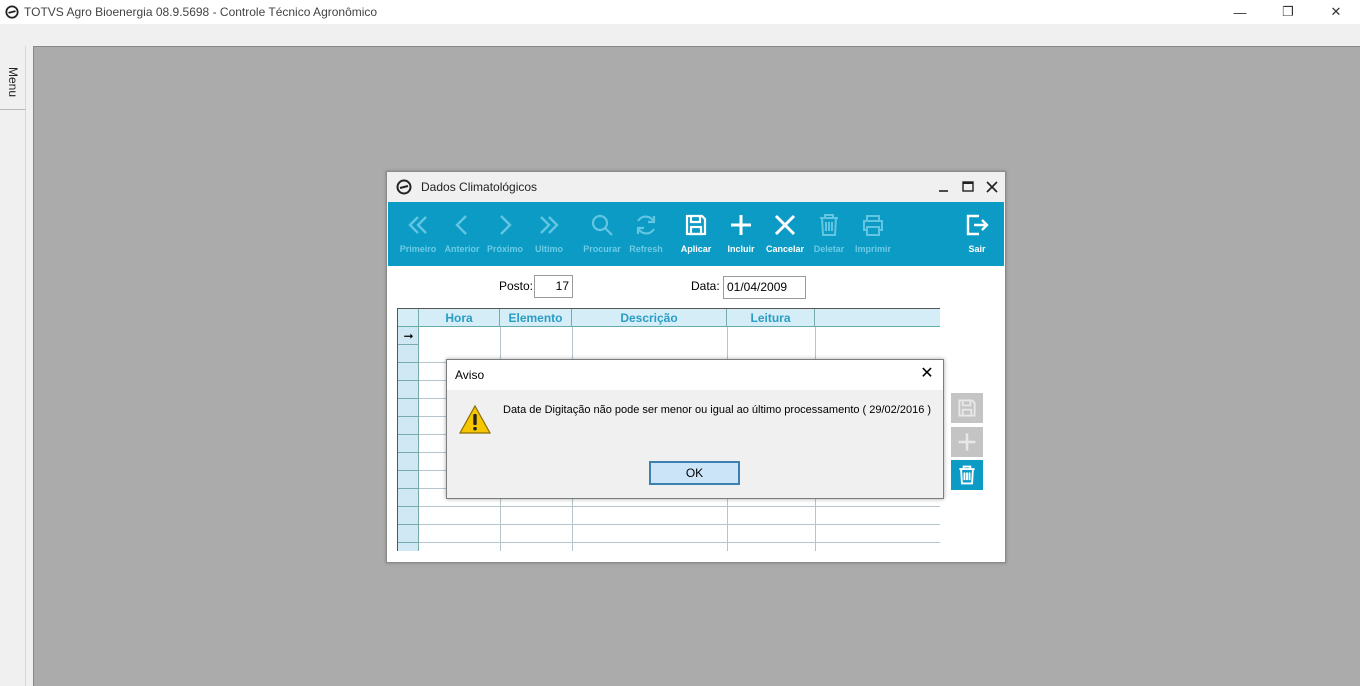 The height and width of the screenshot is (686, 1360). Describe the element at coordinates (873, 225) in the screenshot. I see `printer-icon` at that location.